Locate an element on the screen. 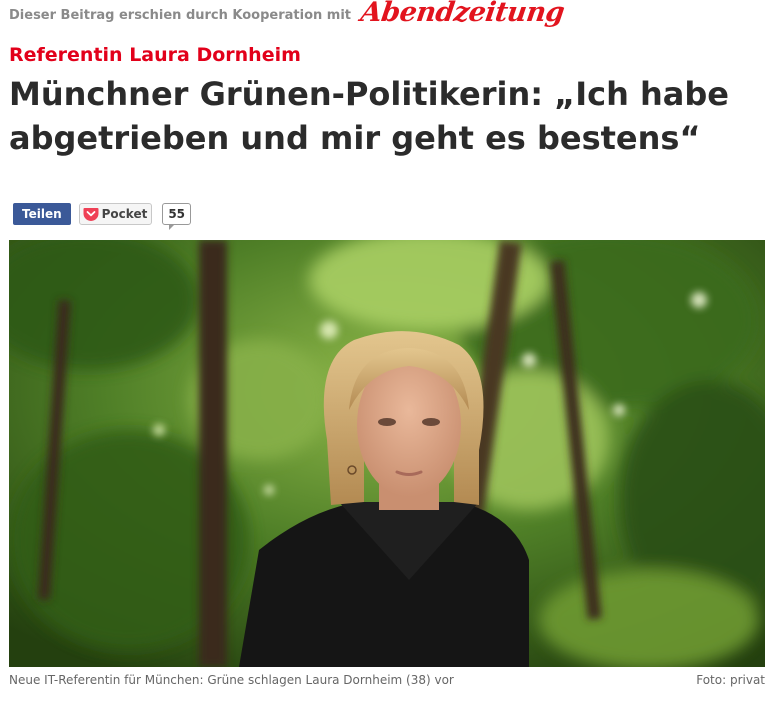 The height and width of the screenshot is (704, 776). photo-credit: Foto: privat is located at coordinates (730, 680).